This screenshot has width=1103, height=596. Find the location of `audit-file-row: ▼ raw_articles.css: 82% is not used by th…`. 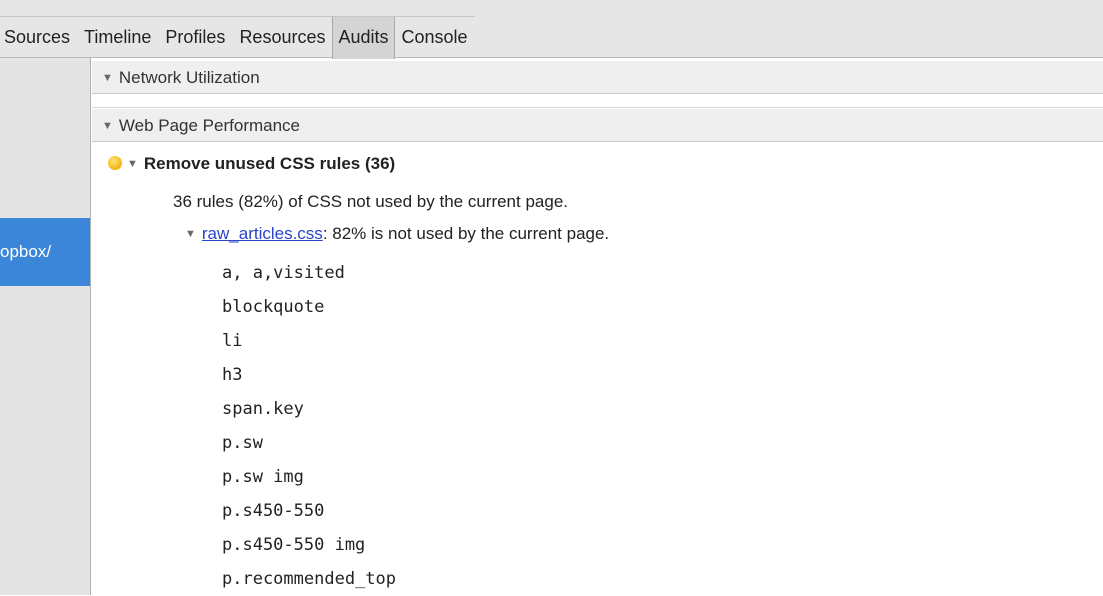

audit-file-row: ▼ raw_articles.css: 82% is not used by th… is located at coordinates (397, 234).